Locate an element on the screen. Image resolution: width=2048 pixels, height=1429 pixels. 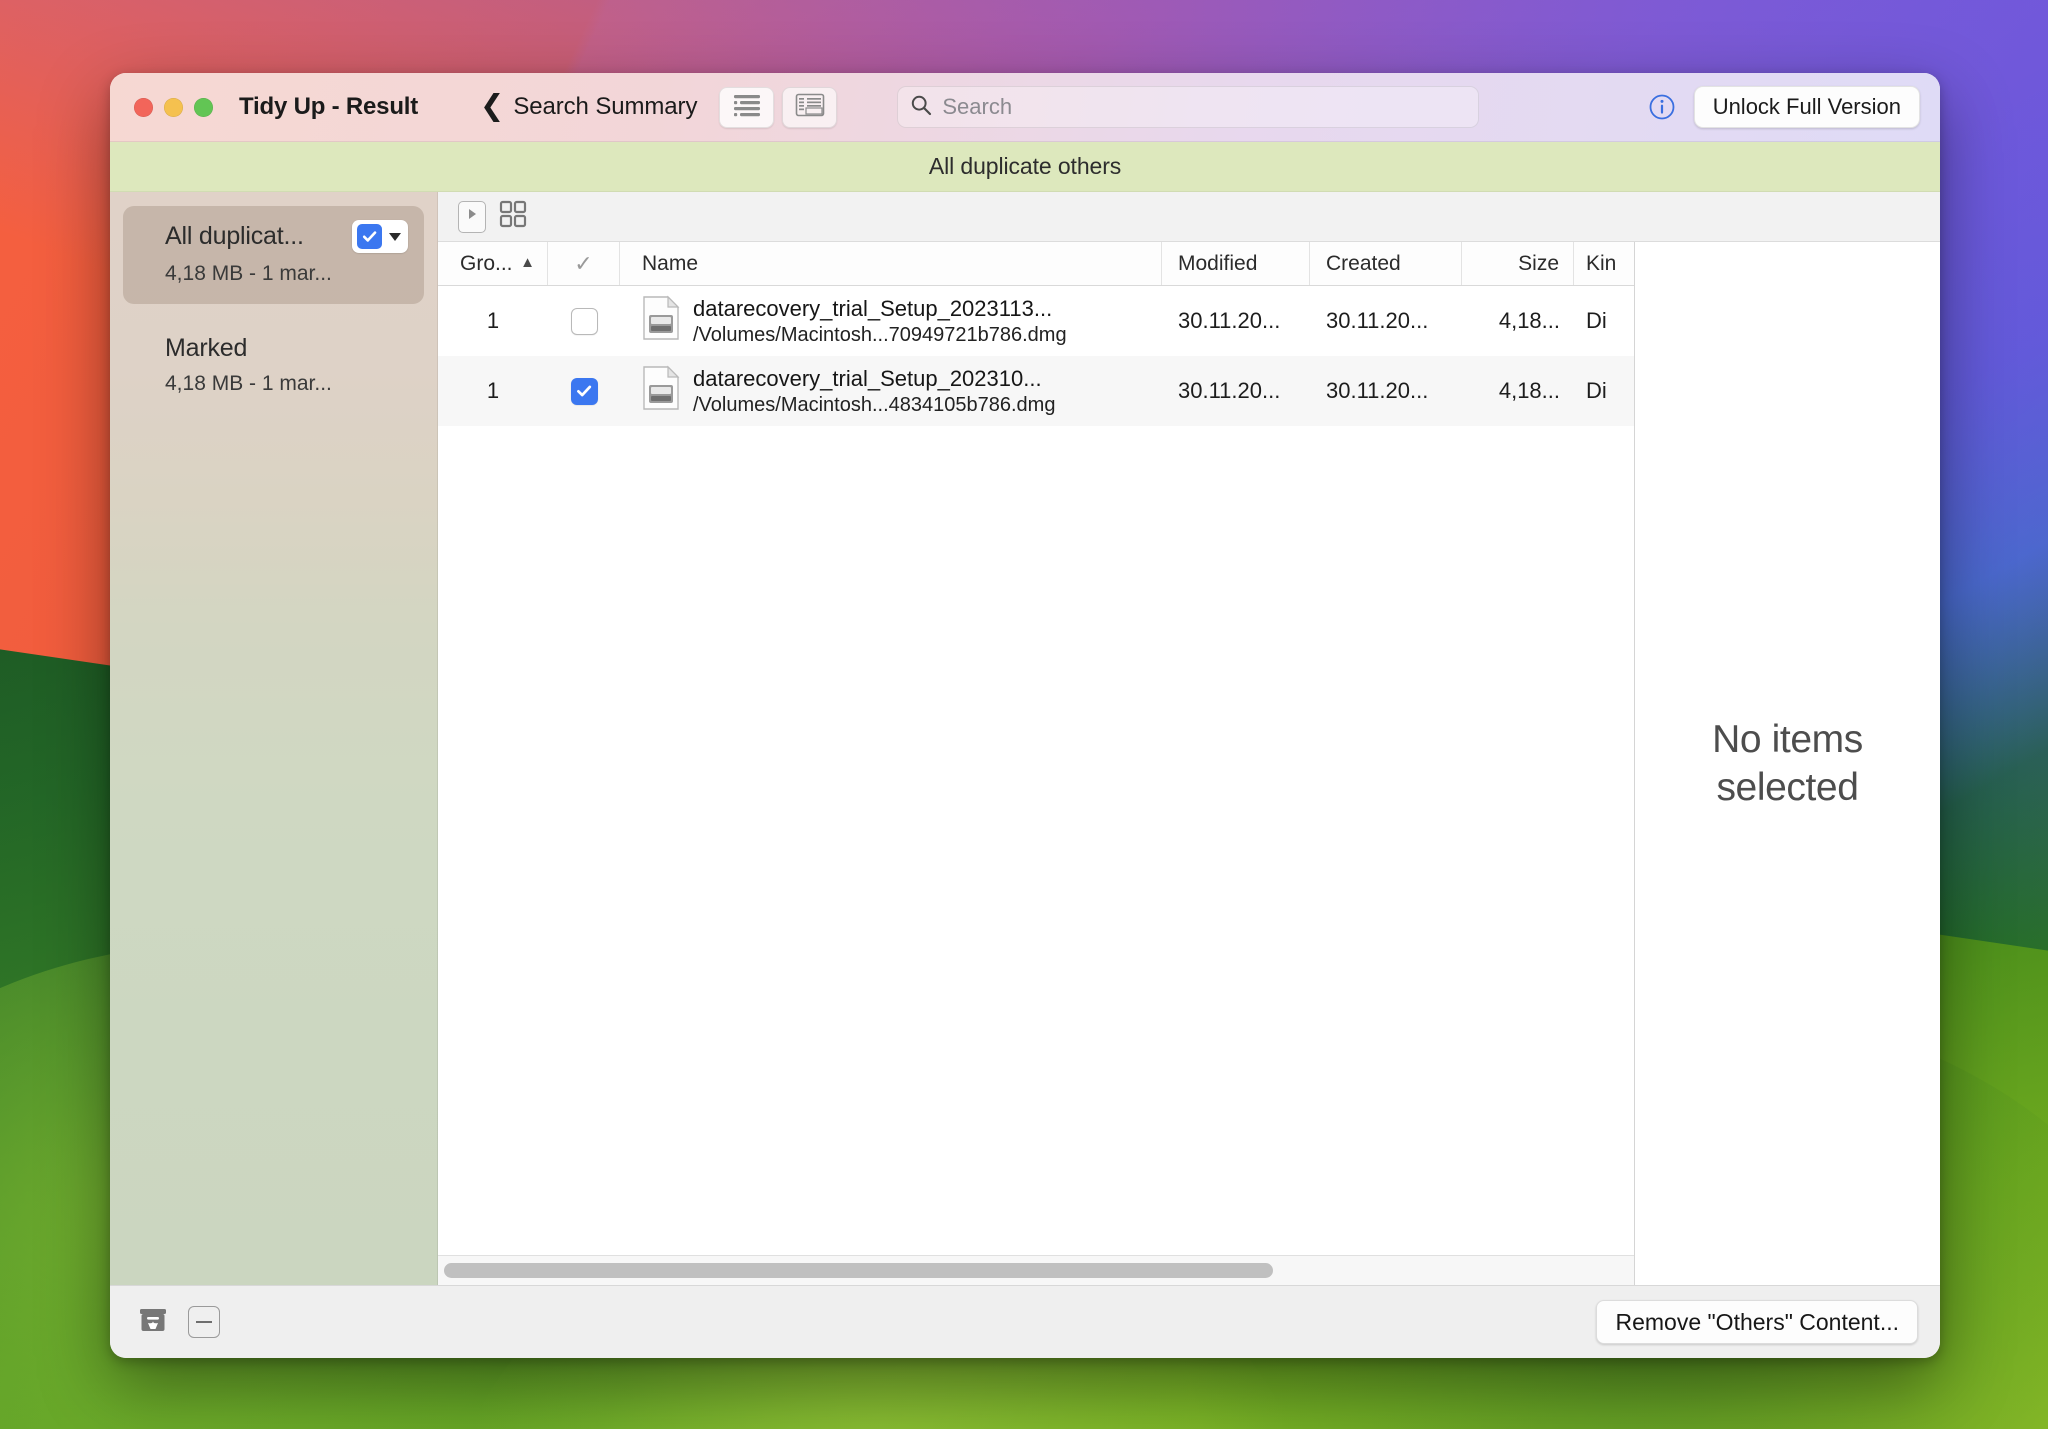
column-header-kind-label: Kin is located at coordinates (1601, 263).